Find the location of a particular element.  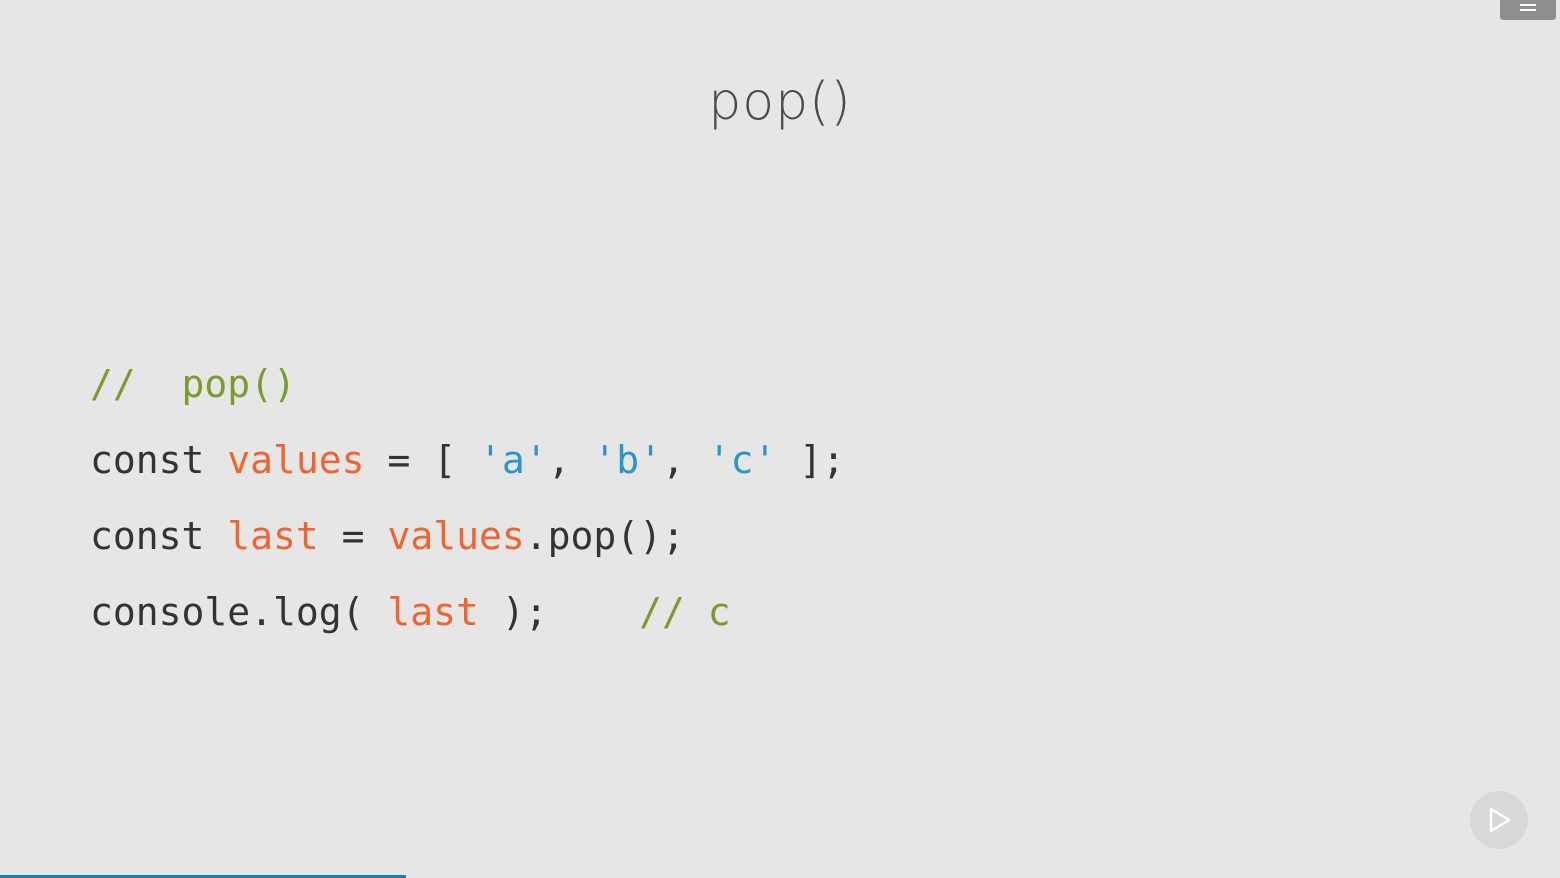

code-token-plain: = is located at coordinates (353, 536).